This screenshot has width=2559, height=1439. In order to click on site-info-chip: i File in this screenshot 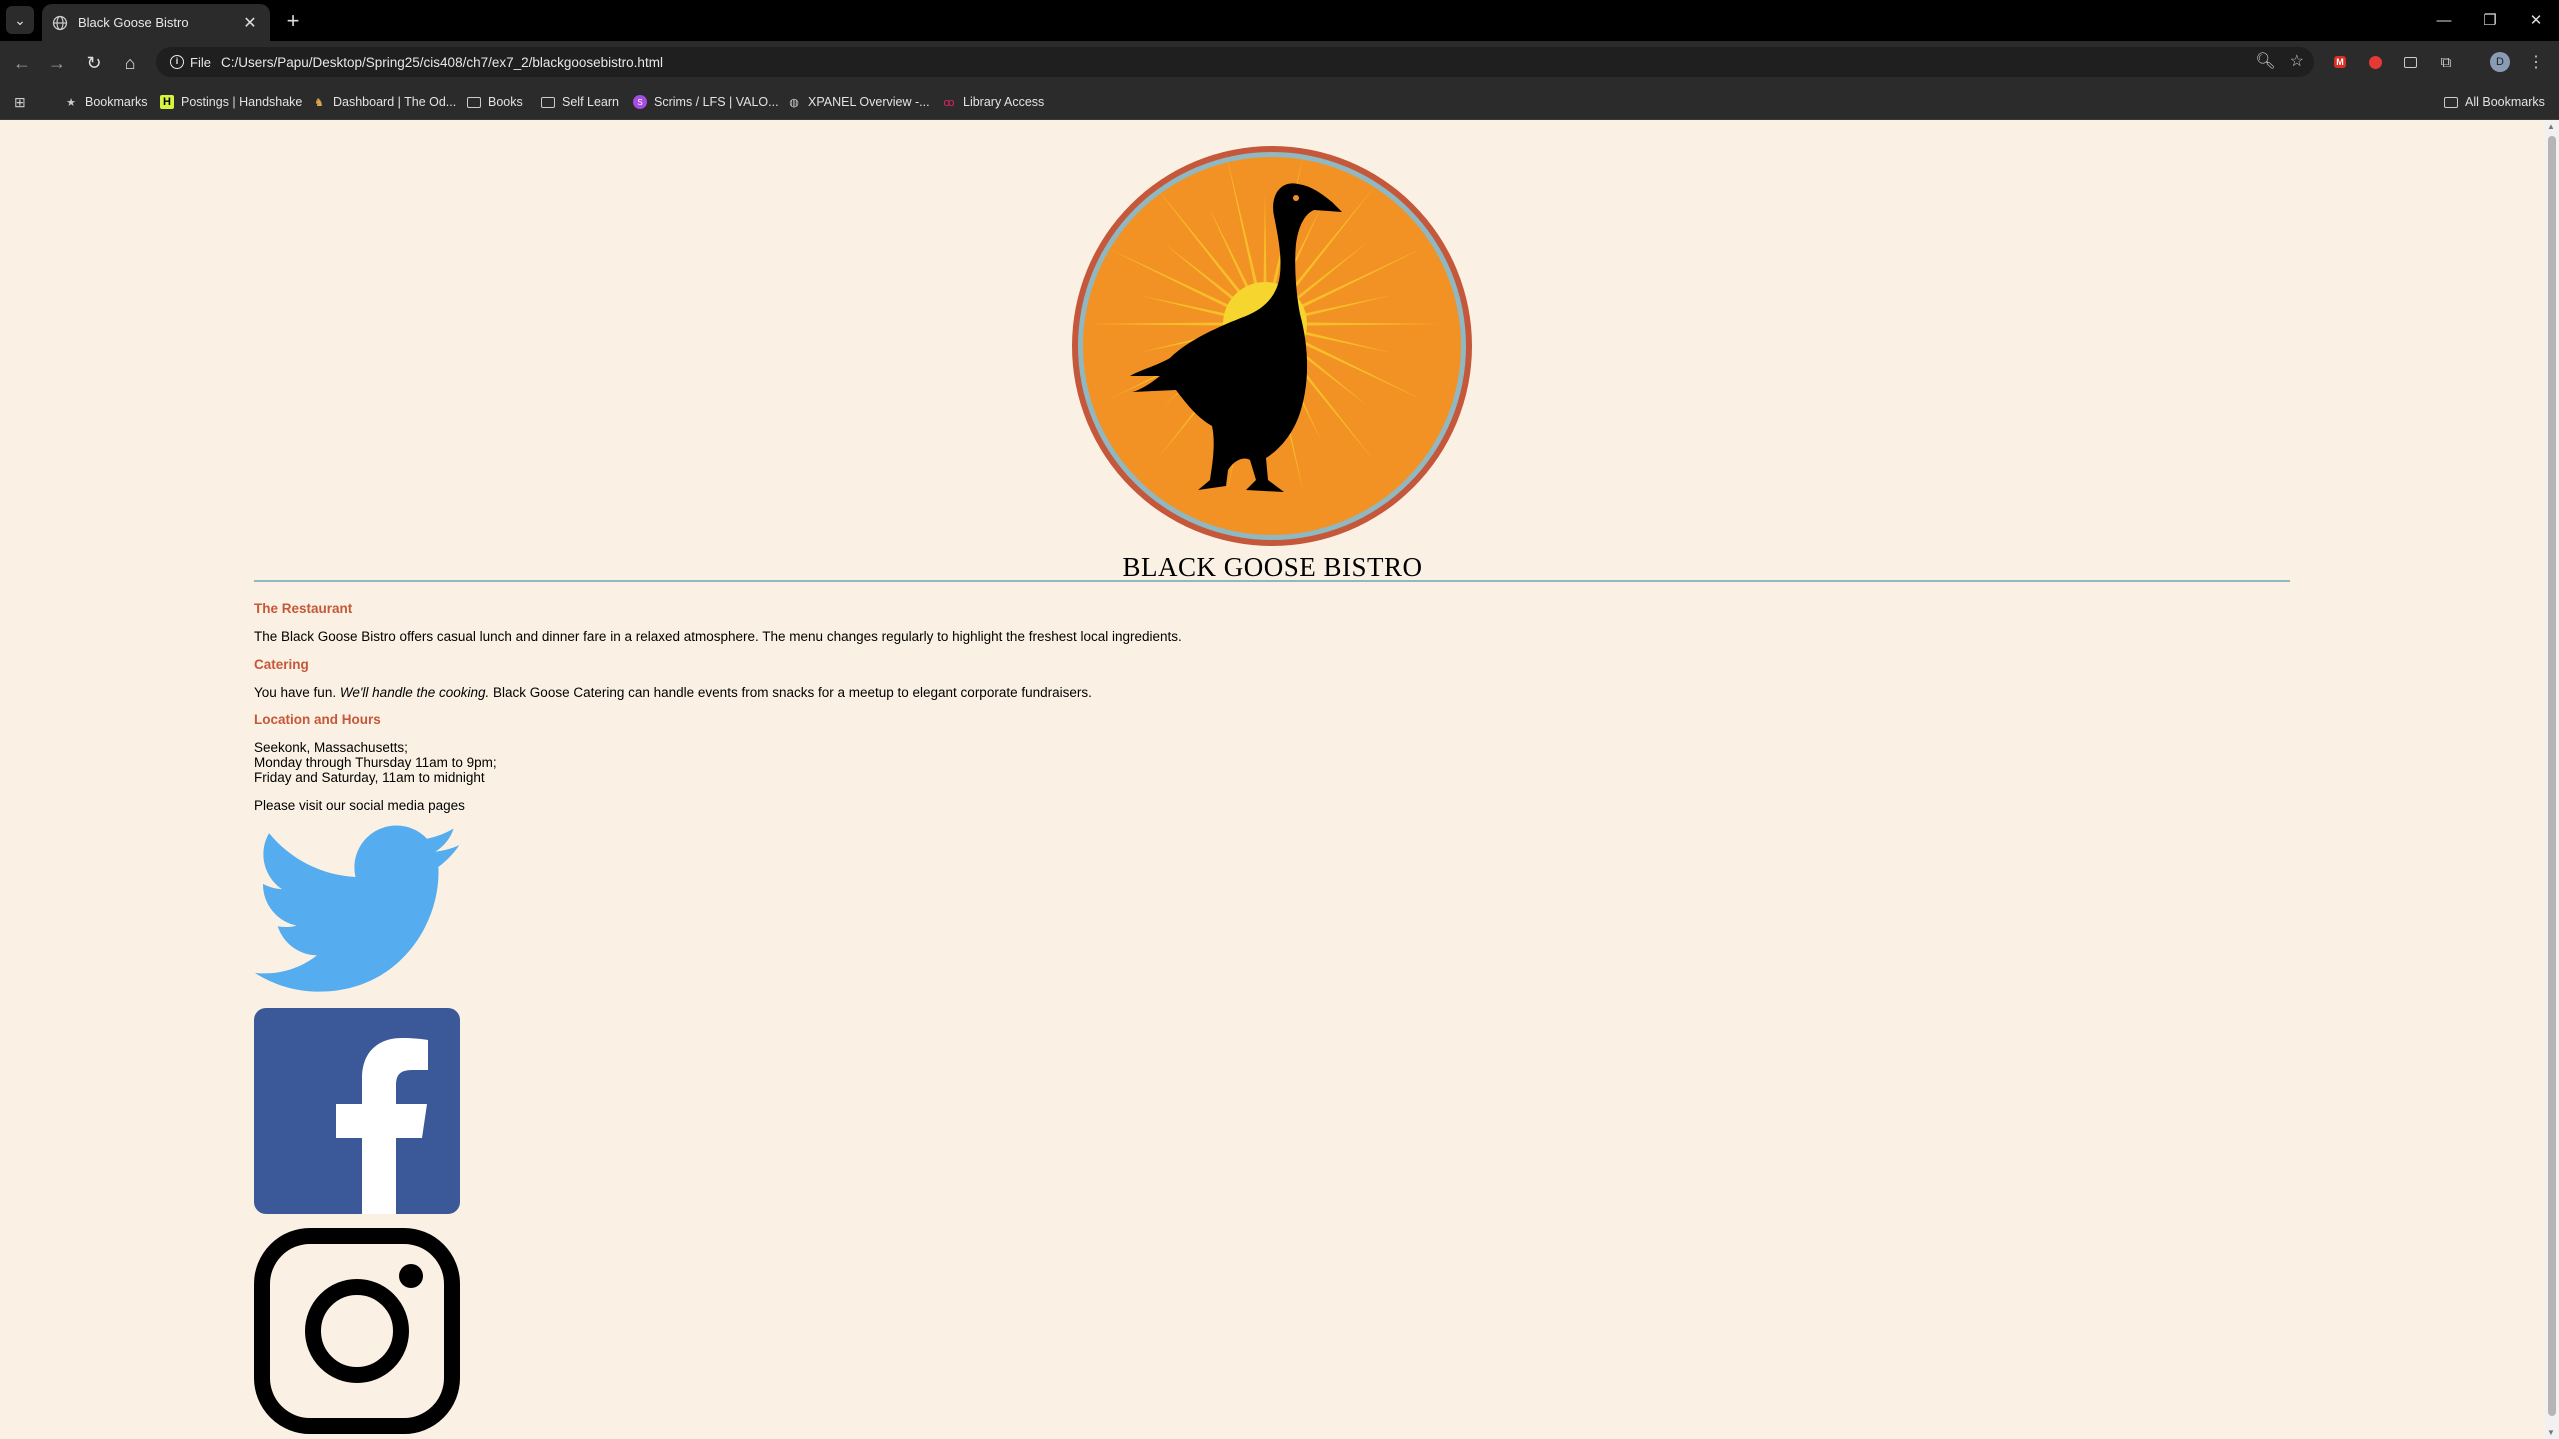, I will do `click(190, 62)`.